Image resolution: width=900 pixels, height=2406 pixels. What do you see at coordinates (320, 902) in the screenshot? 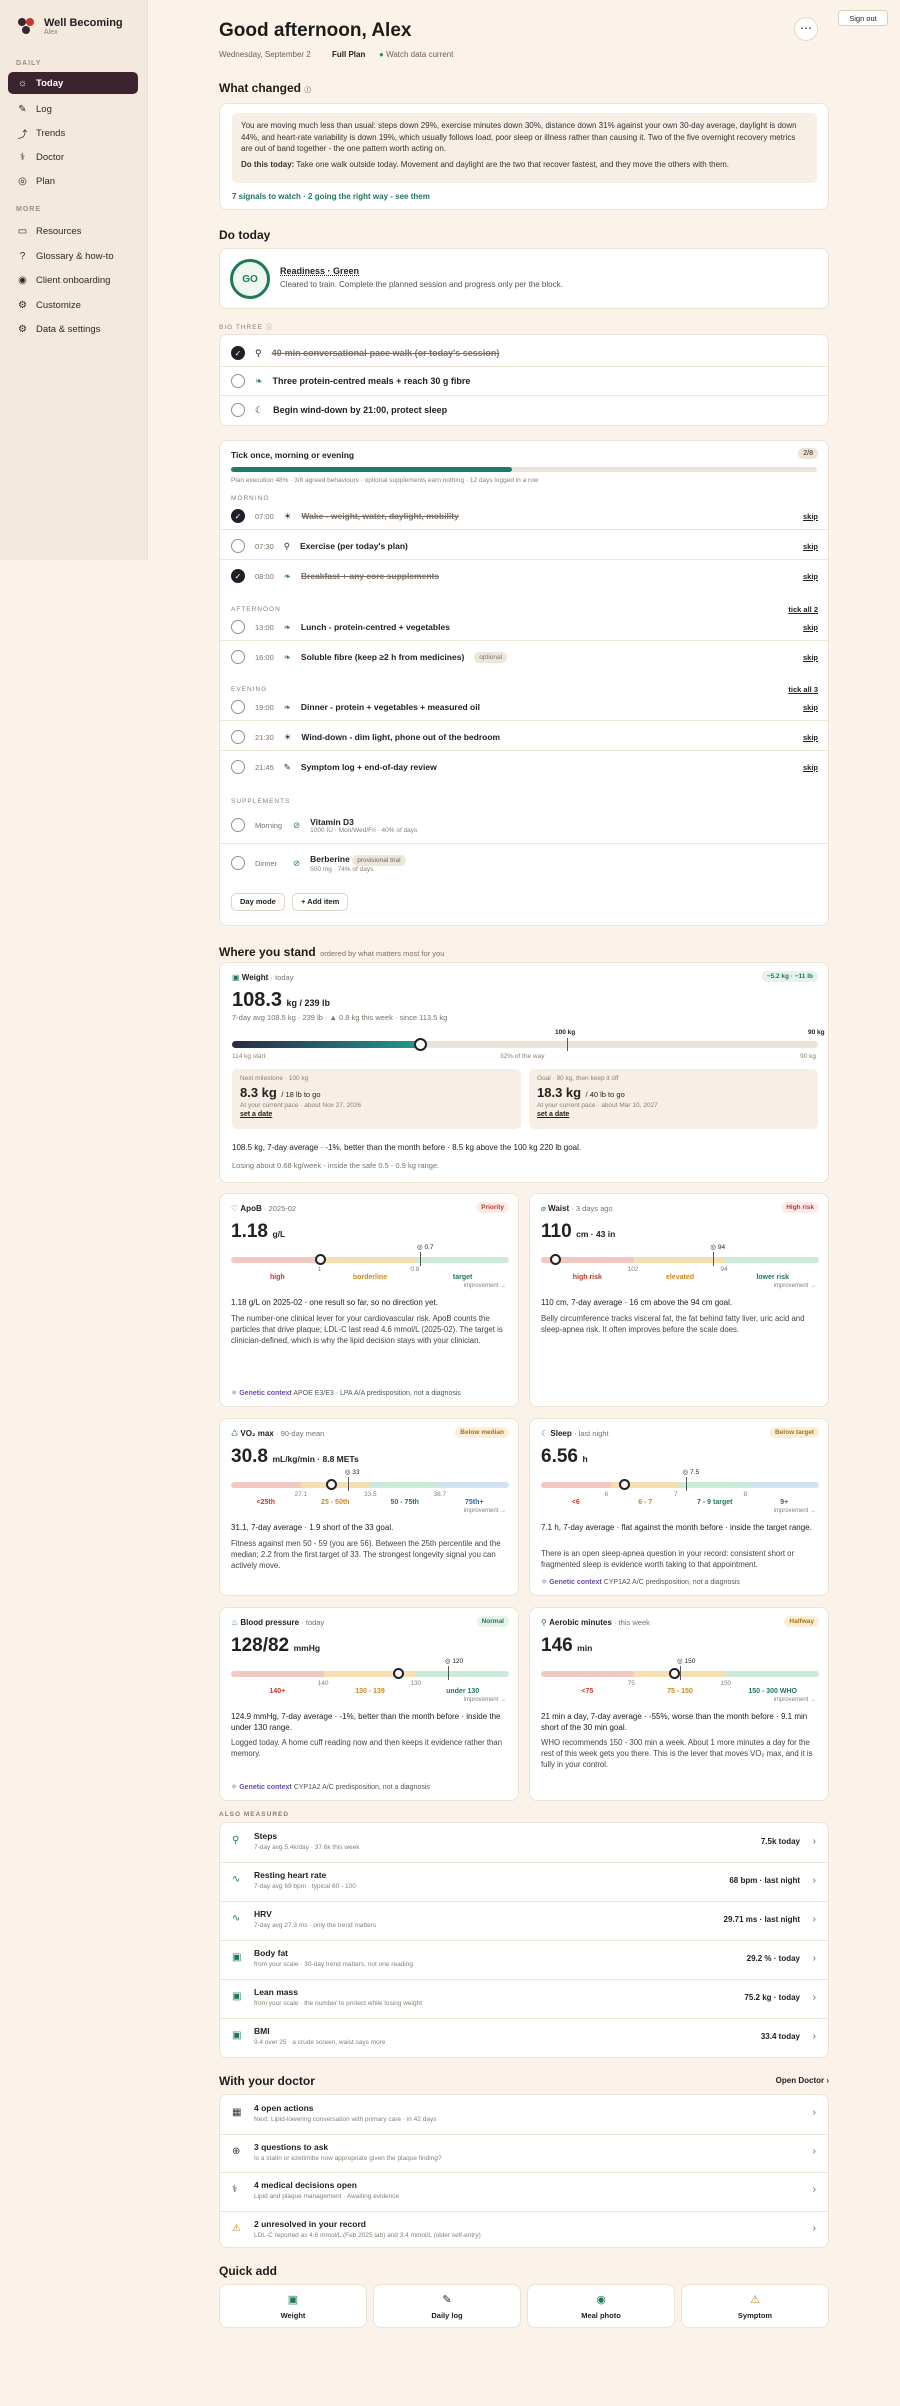
I see `add-item-button: + Add item` at bounding box center [320, 902].